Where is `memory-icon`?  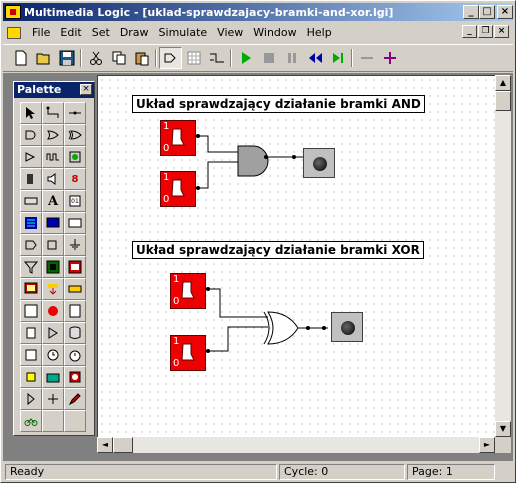
memory-icon is located at coordinates (31, 223).